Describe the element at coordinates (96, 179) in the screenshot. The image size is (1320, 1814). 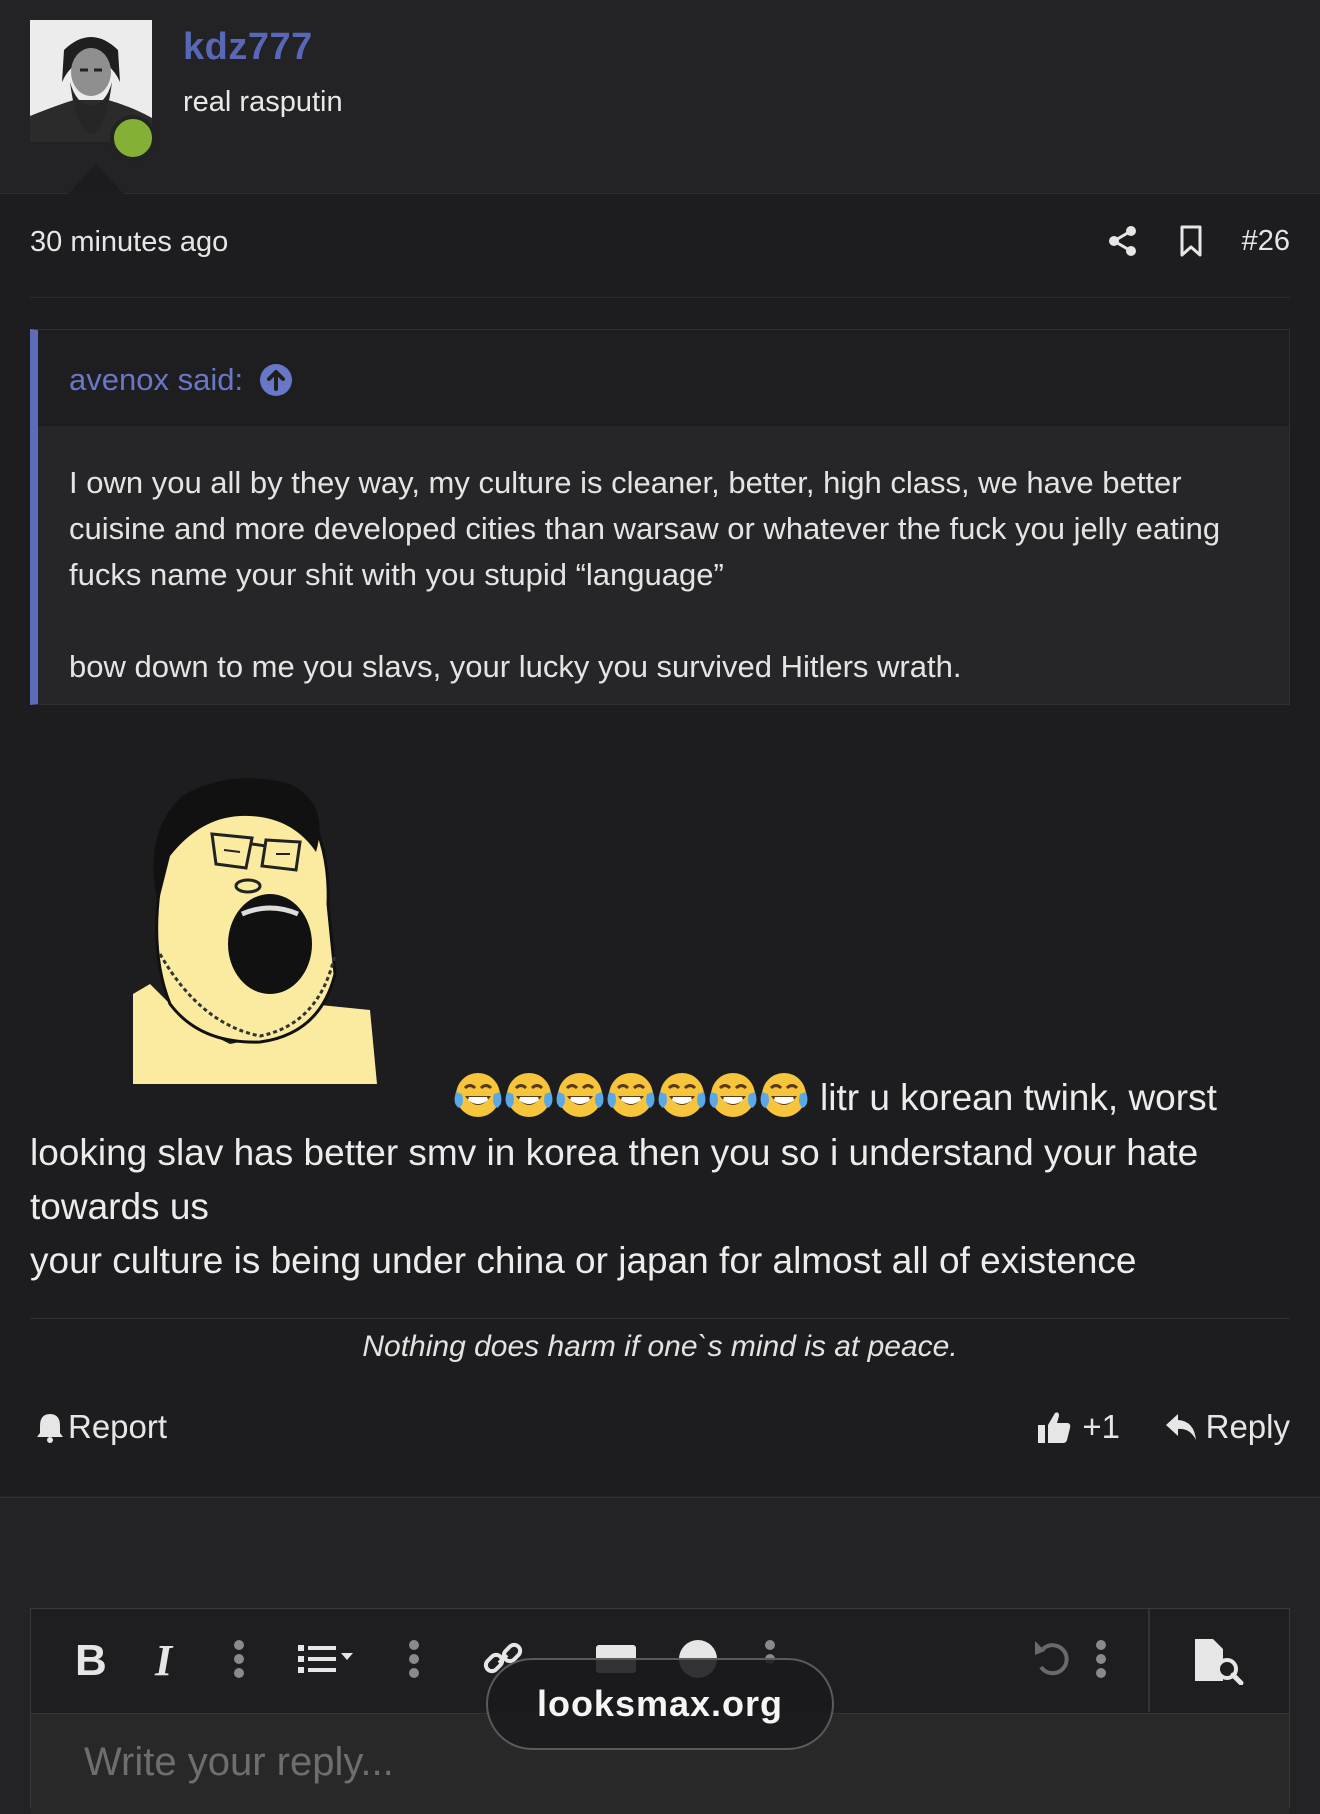
I see `header-arrow` at that location.